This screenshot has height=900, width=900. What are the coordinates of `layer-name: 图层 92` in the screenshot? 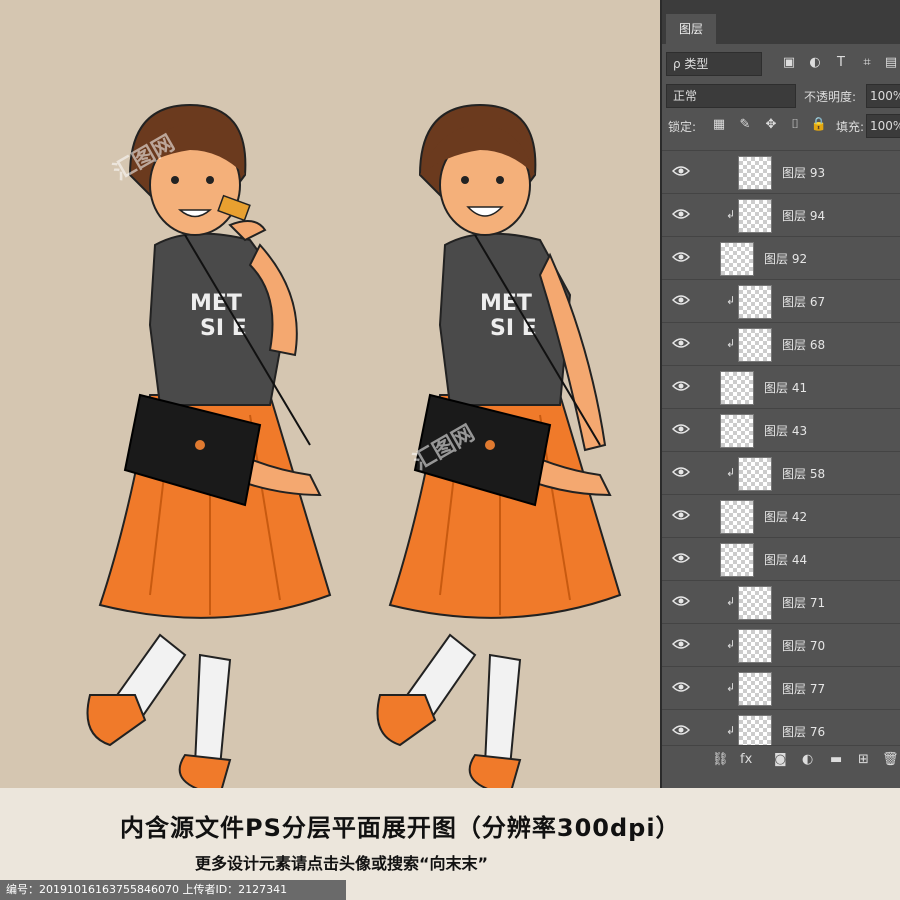 It's located at (785, 258).